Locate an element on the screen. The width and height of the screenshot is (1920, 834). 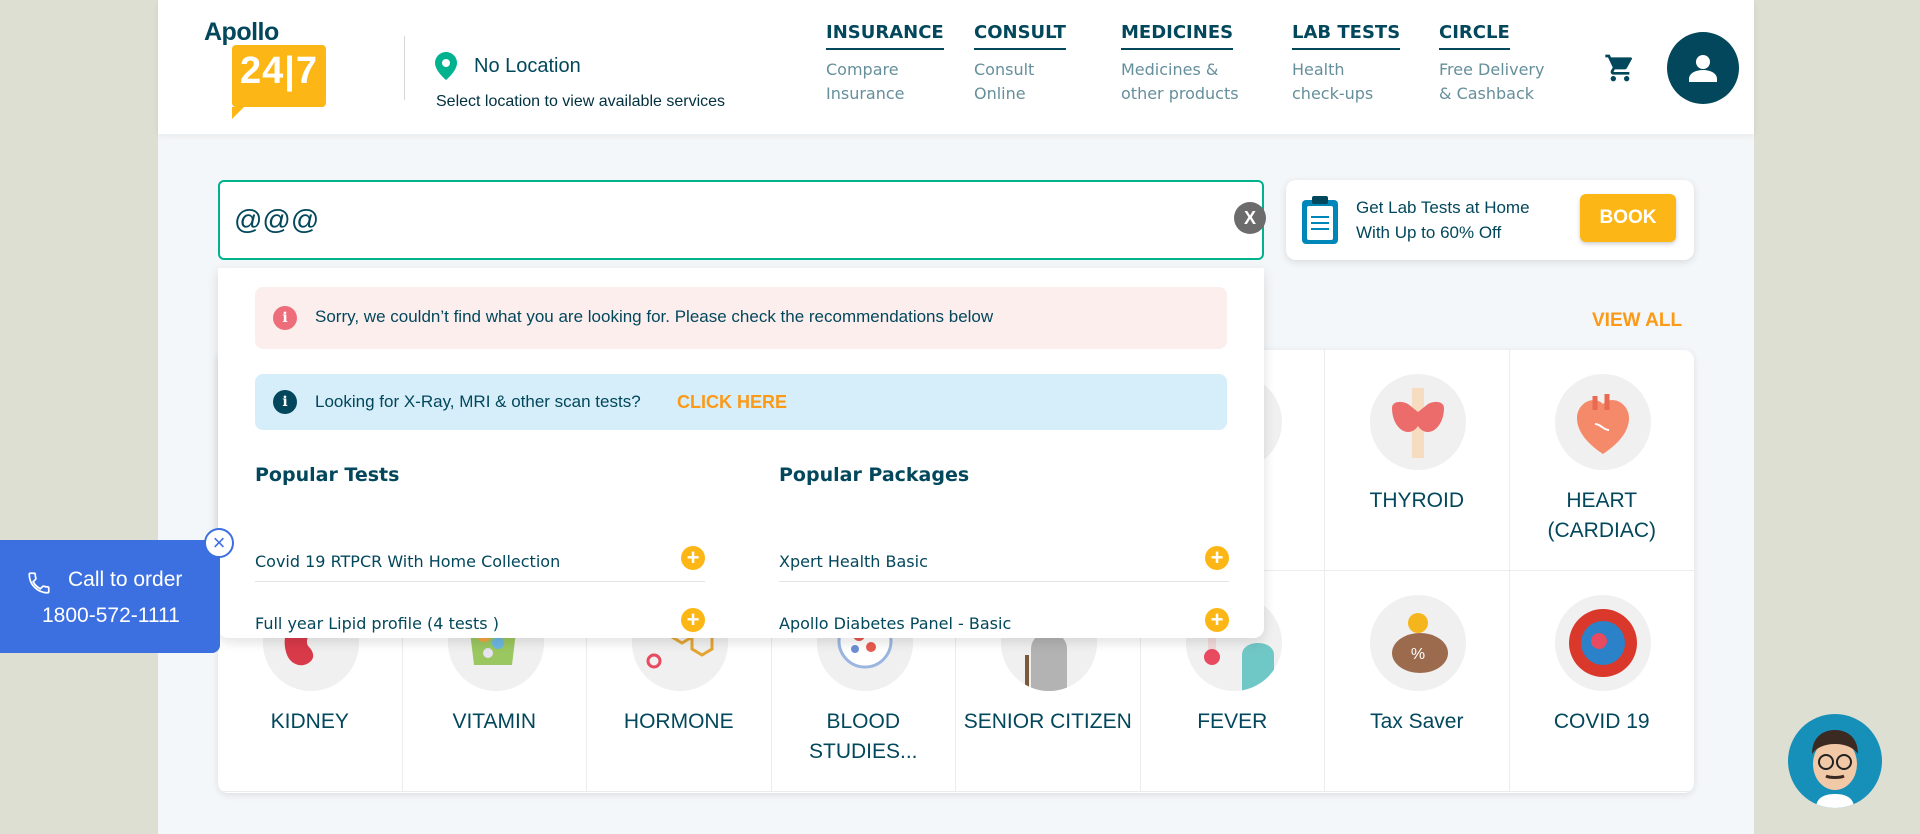
list-item: Xpert Health Basic + is located at coordinates (1004, 556).